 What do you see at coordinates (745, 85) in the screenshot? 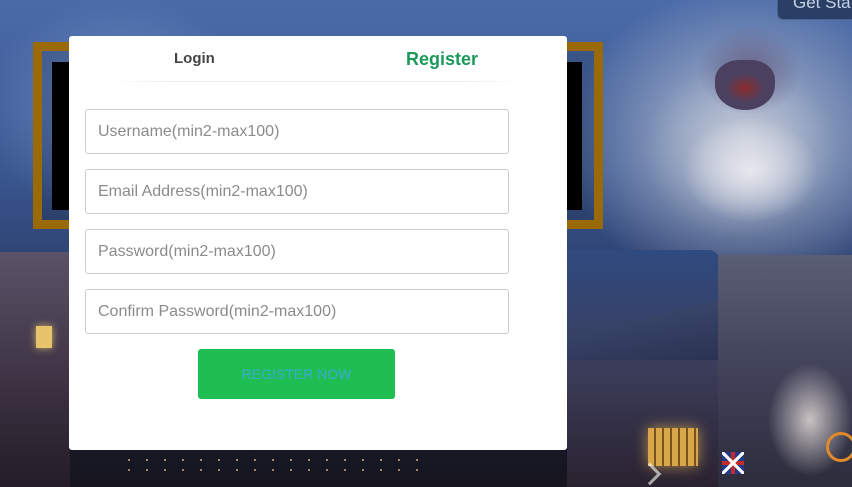
I see `robot-face-artwork` at bounding box center [745, 85].